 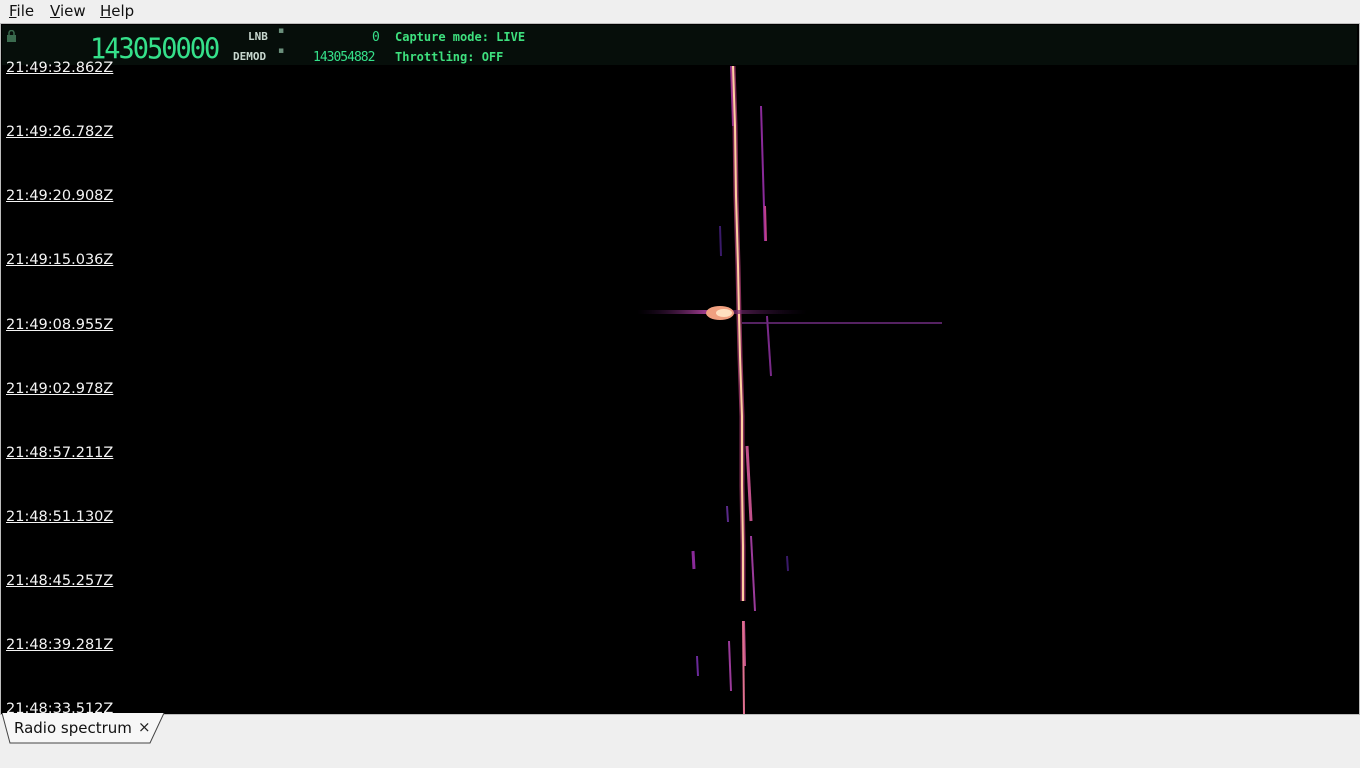 I want to click on waterfall-timestamp: 21:48:45.257Z, so click(x=59, y=581).